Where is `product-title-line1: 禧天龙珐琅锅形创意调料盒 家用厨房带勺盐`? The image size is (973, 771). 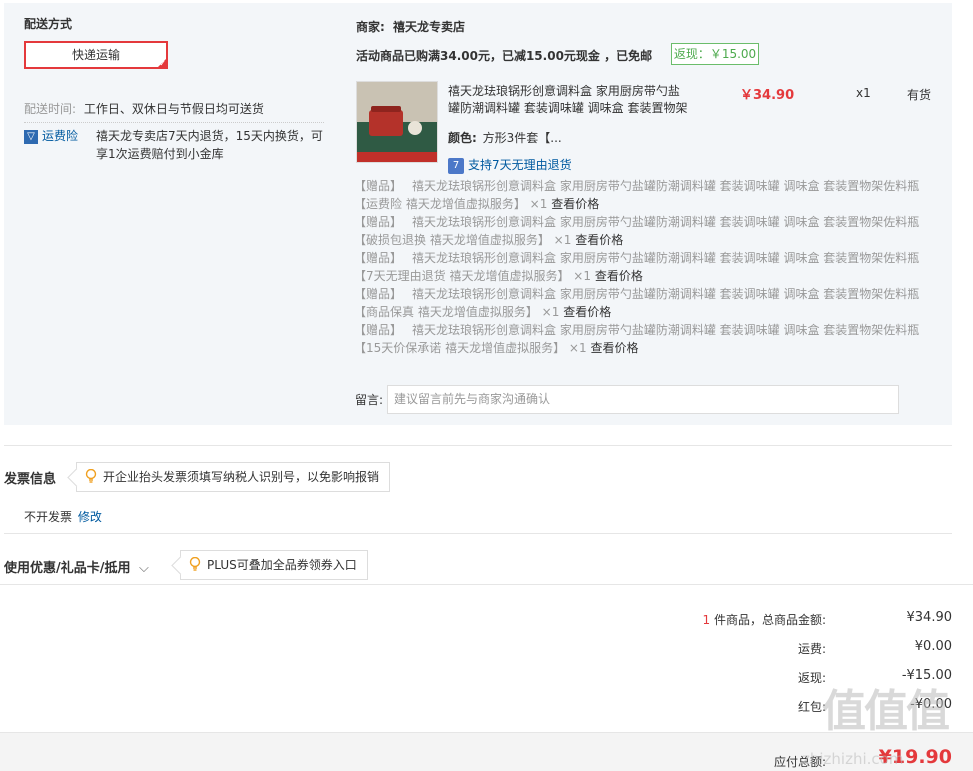 product-title-line1: 禧天龙珐琅锅形创意调料盒 家用厨房带勺盐 is located at coordinates (564, 91).